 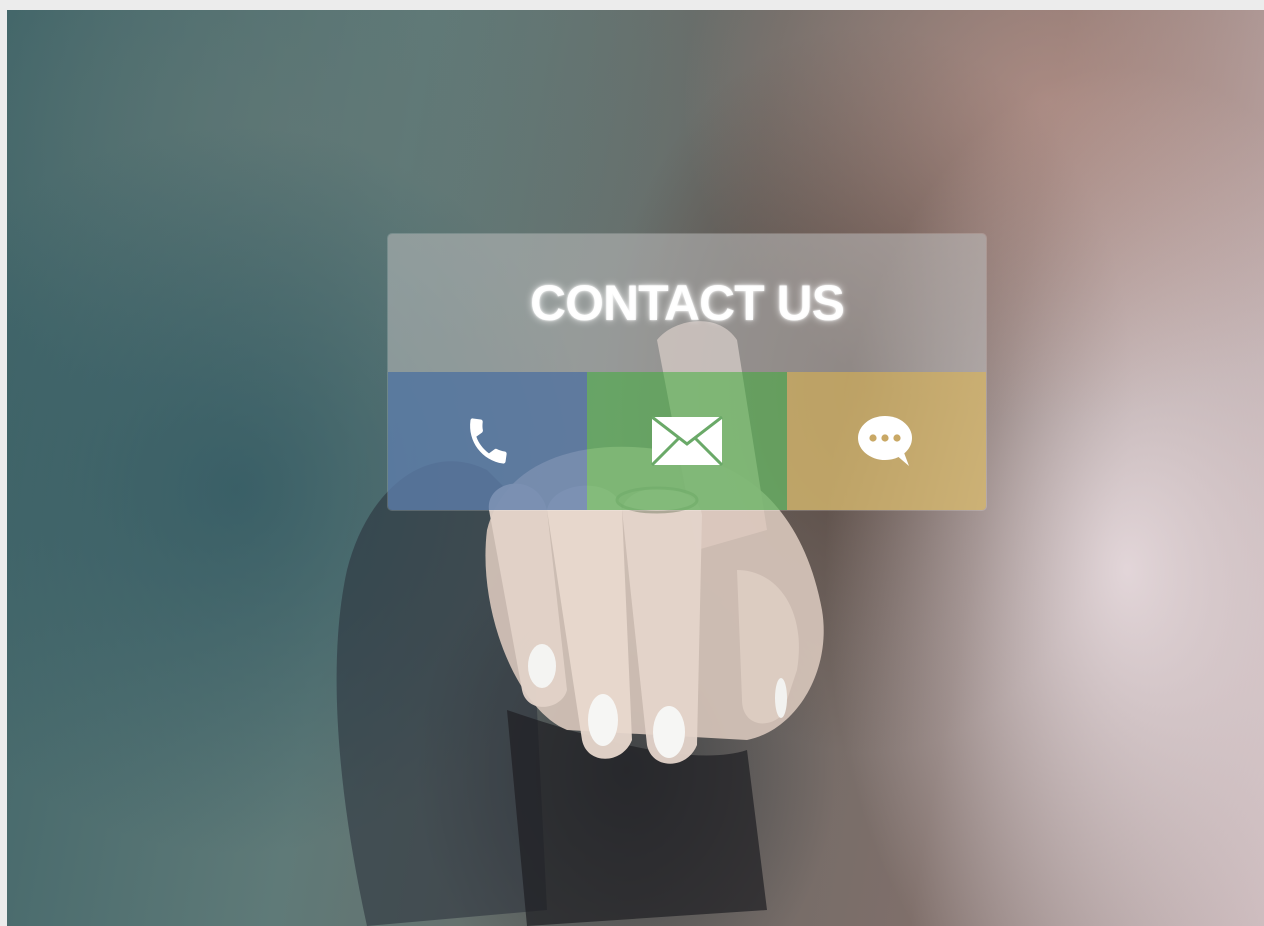 I want to click on call-button, so click(x=487, y=441).